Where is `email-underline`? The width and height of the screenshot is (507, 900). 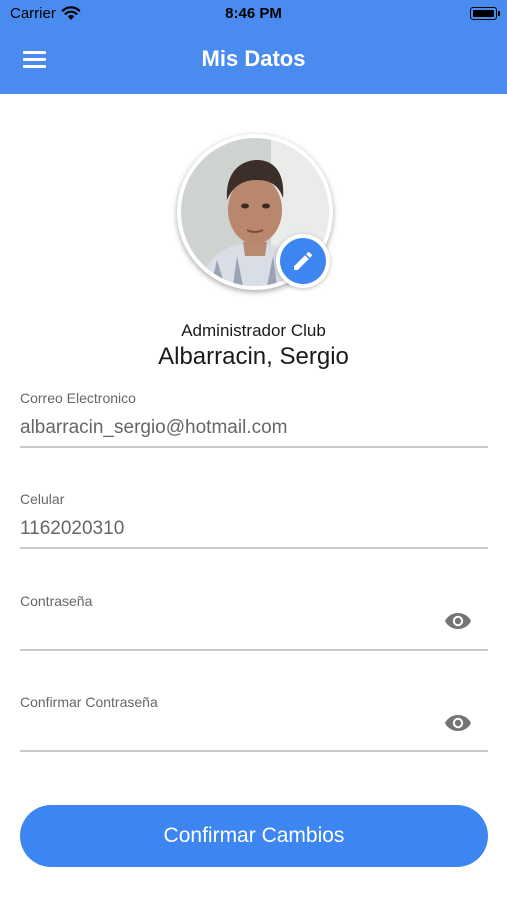 email-underline is located at coordinates (254, 447).